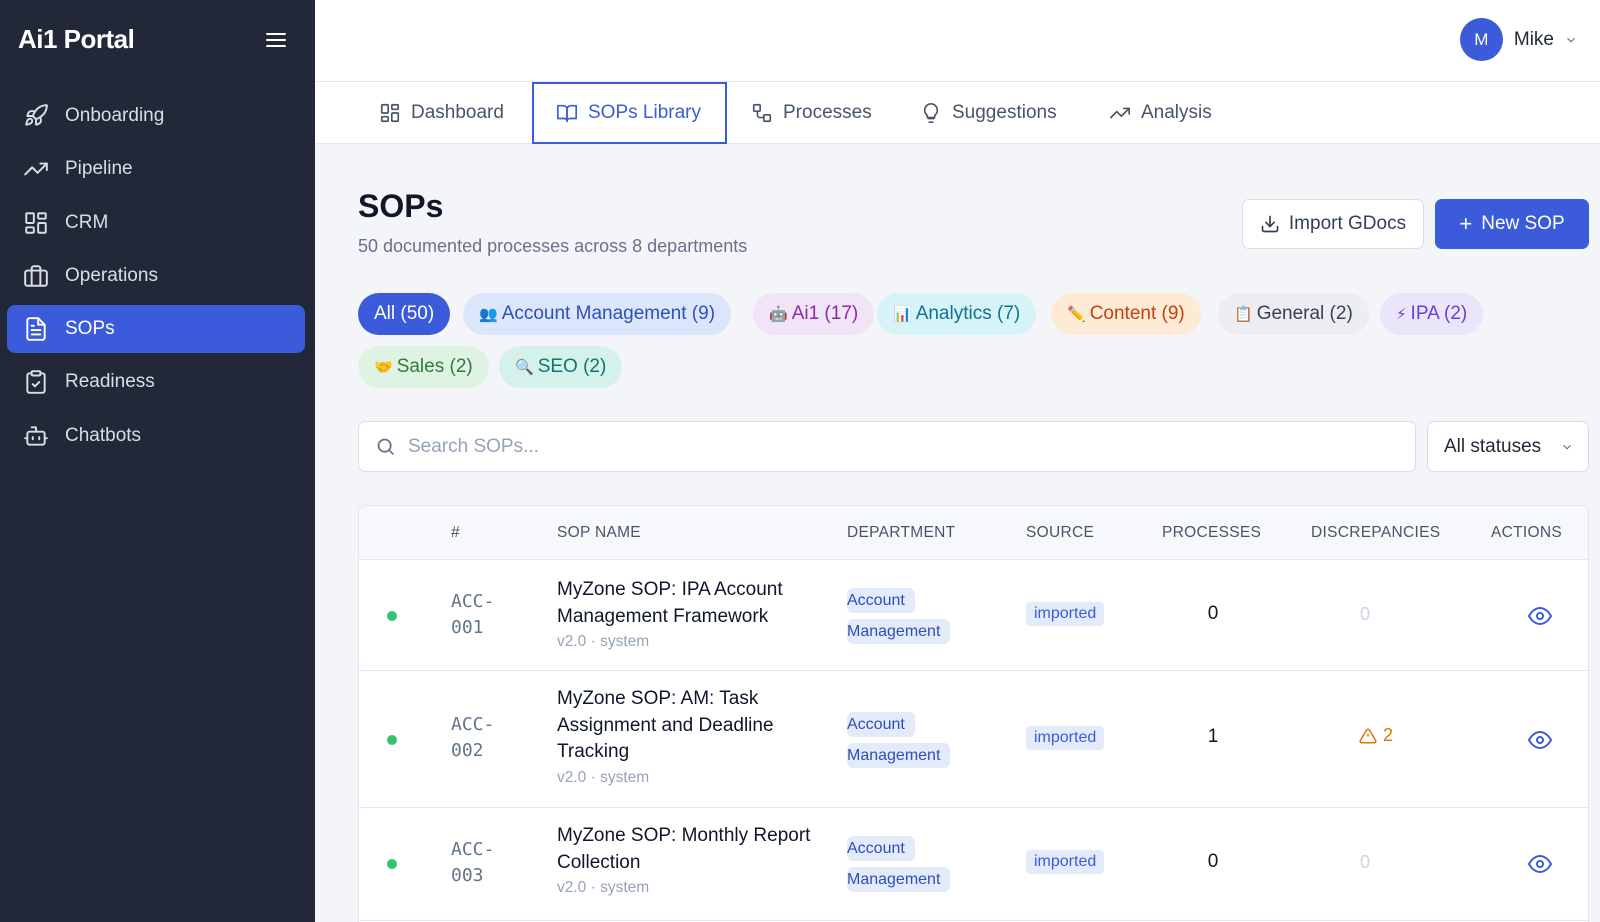  I want to click on sop-code: ACC-002, so click(473, 737).